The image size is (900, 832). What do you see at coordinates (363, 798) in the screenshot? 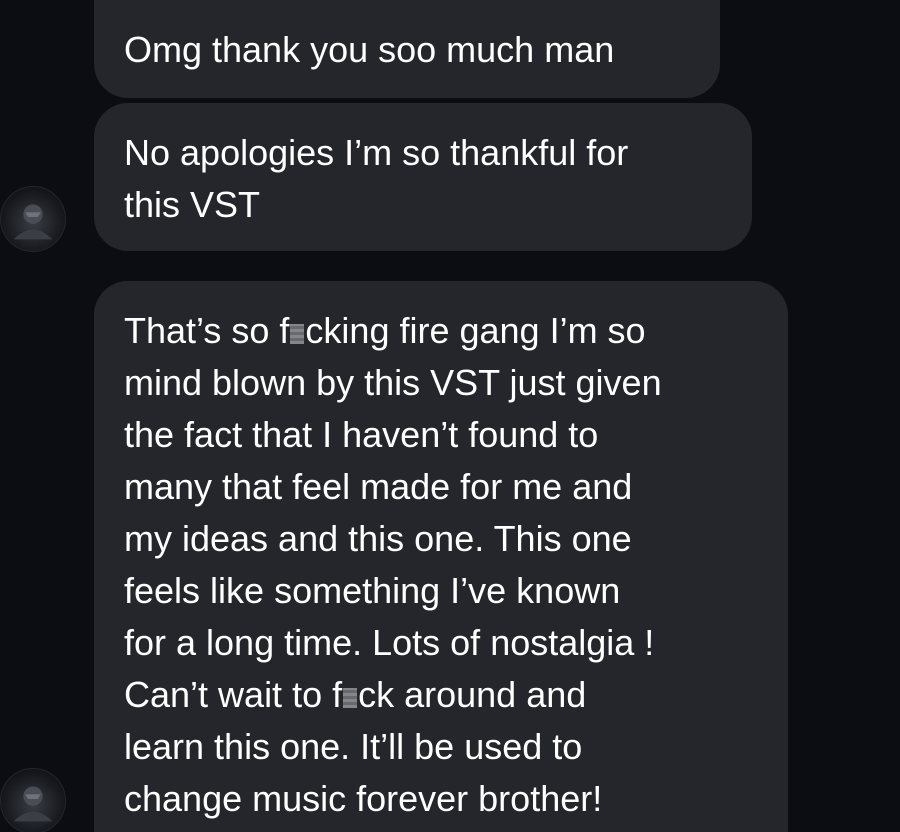
I see `message-line: change music forever brother!` at bounding box center [363, 798].